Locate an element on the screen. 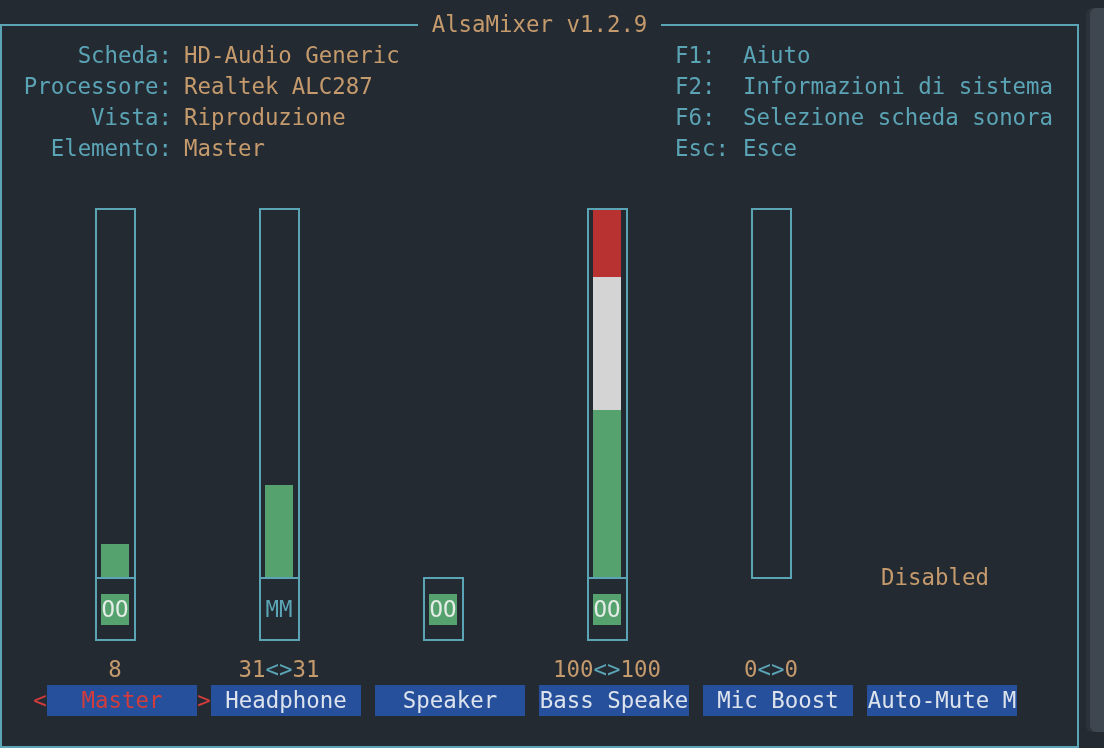 The height and width of the screenshot is (748, 1104). selection-marker: > is located at coordinates (204, 700).